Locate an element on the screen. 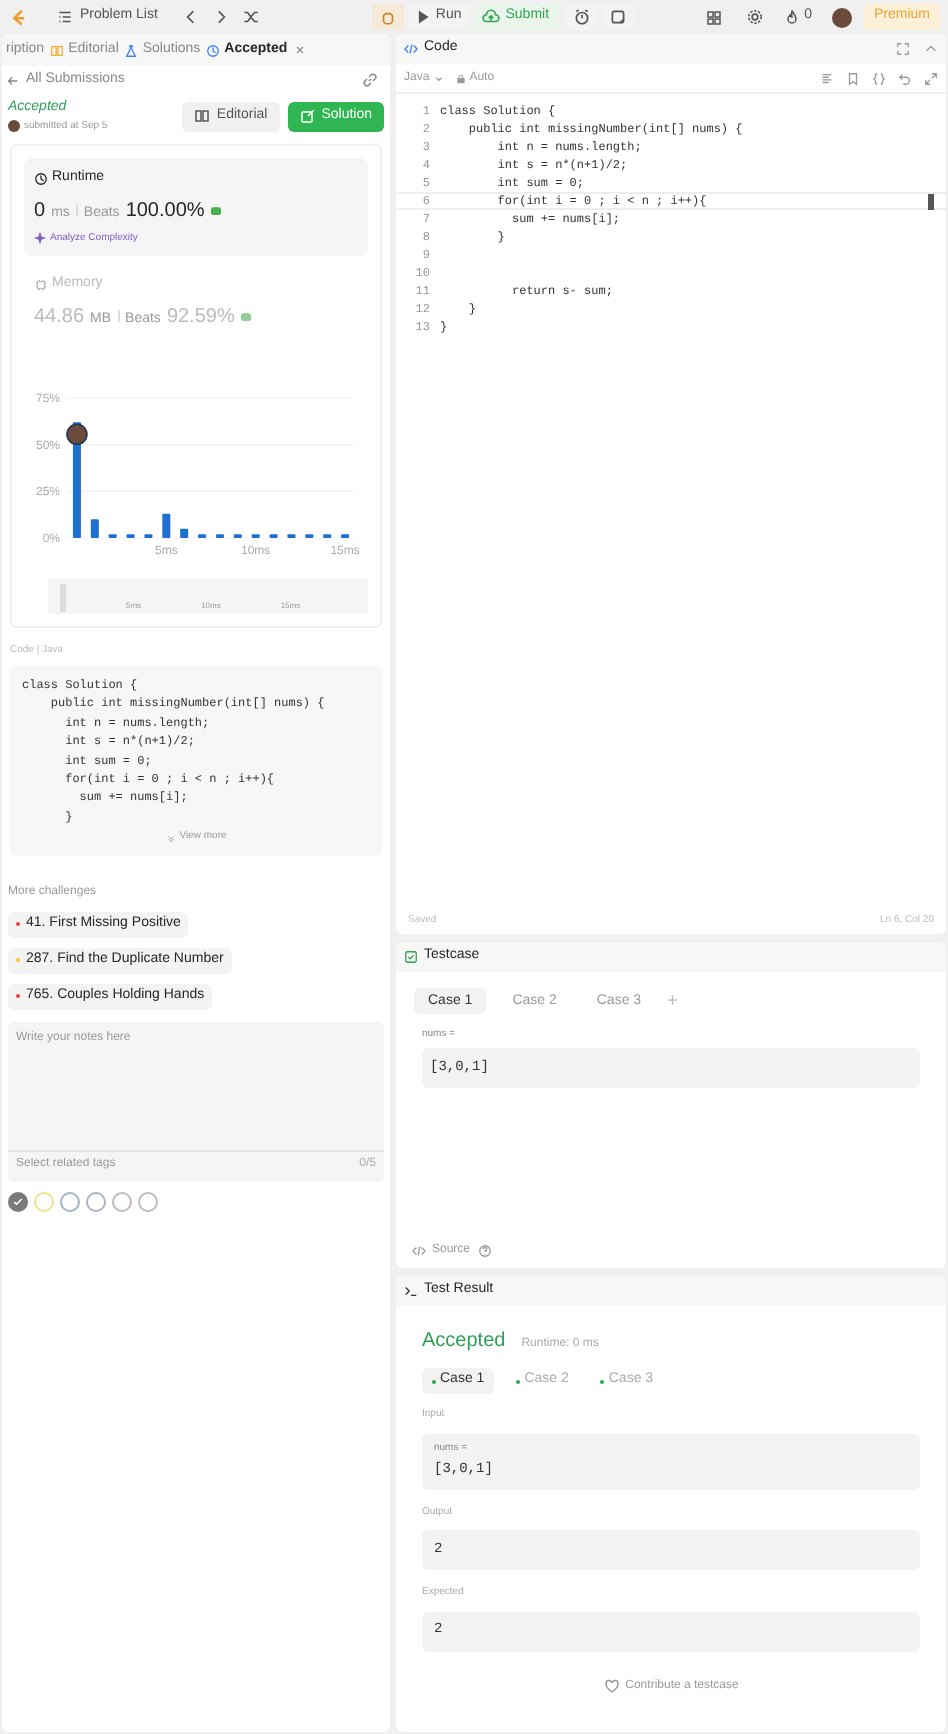 This screenshot has height=1734, width=948. sparkle-icon is located at coordinates (40, 238).